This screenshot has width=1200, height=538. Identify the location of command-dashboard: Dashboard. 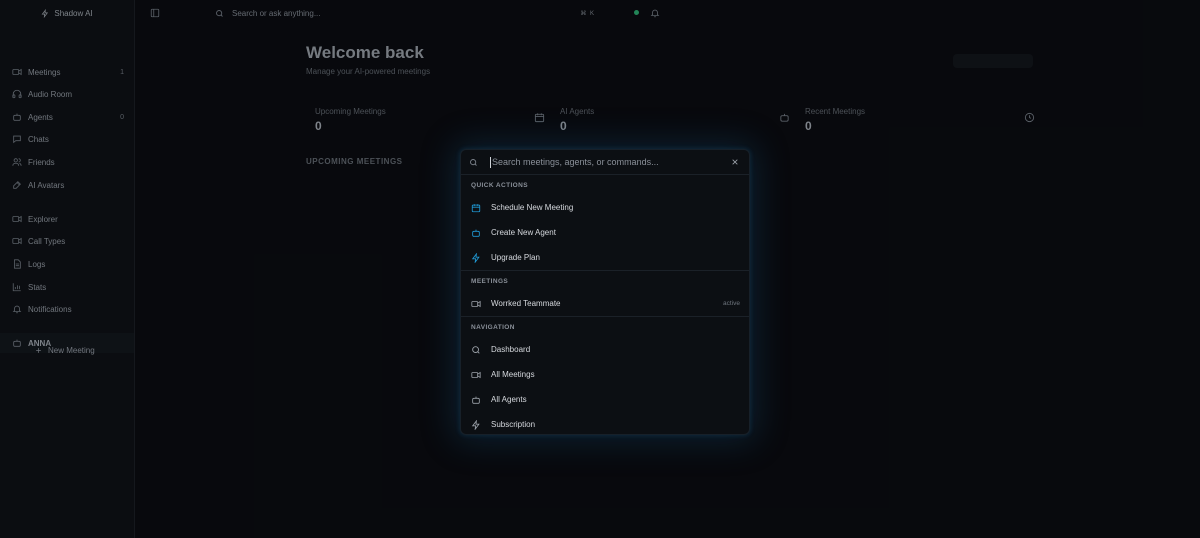
(605, 349).